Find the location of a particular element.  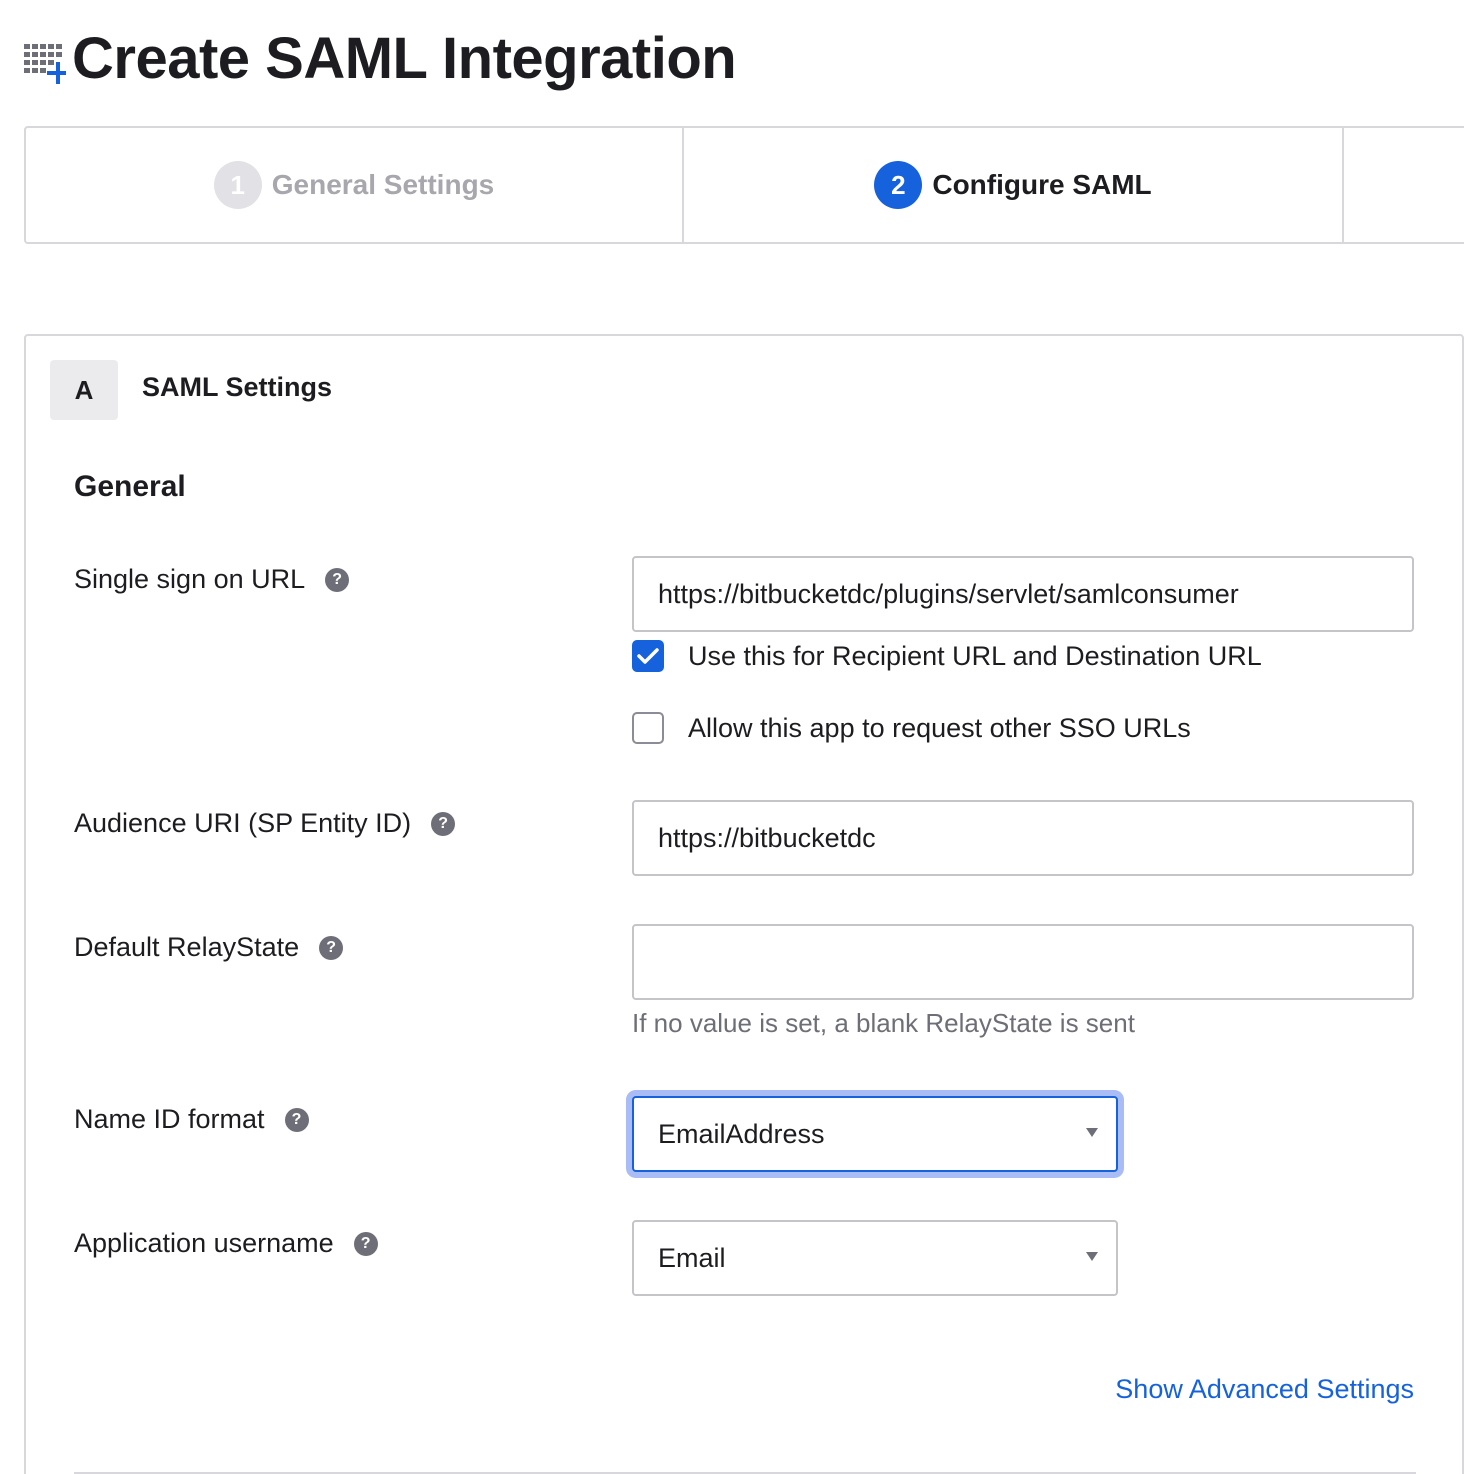

relay-state-label-text: Default RelayState is located at coordinates (187, 947).